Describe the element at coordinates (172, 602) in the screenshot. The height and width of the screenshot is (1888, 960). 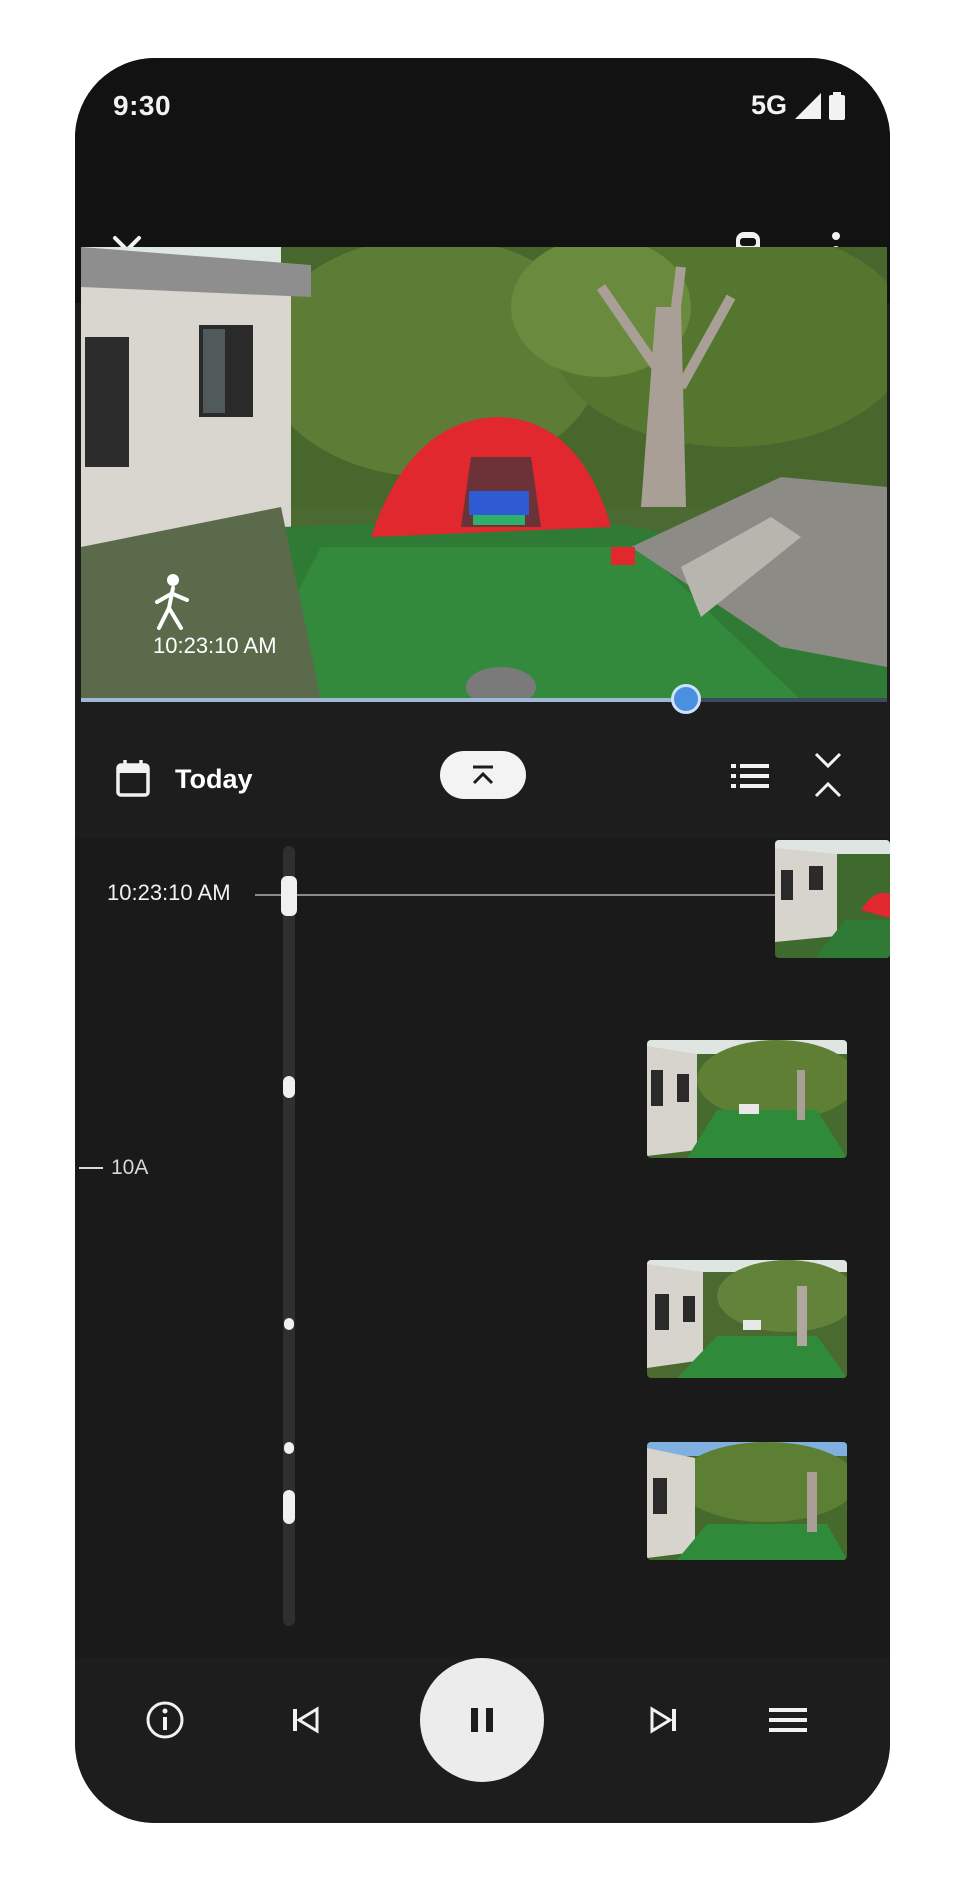
I see `motion-person-icon` at that location.